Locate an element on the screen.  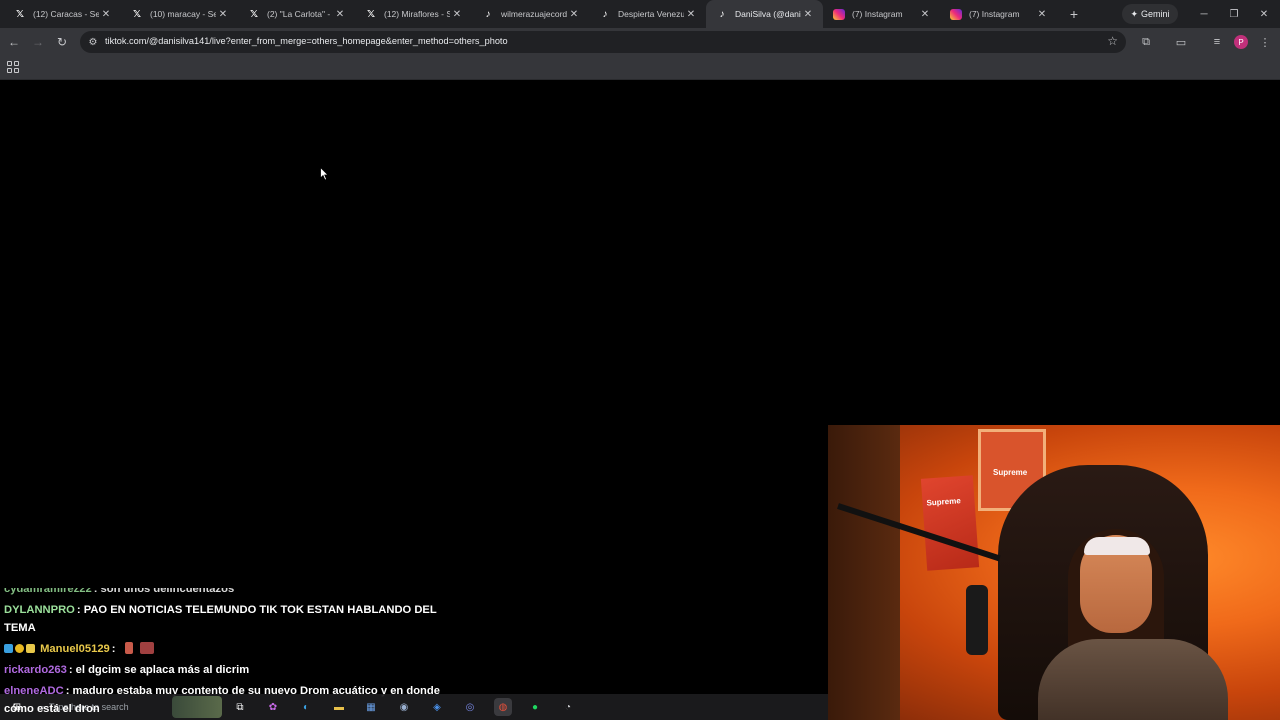
chat-message: cydamramirez22: son unos delincuentazos is located at coordinates (119, 590).